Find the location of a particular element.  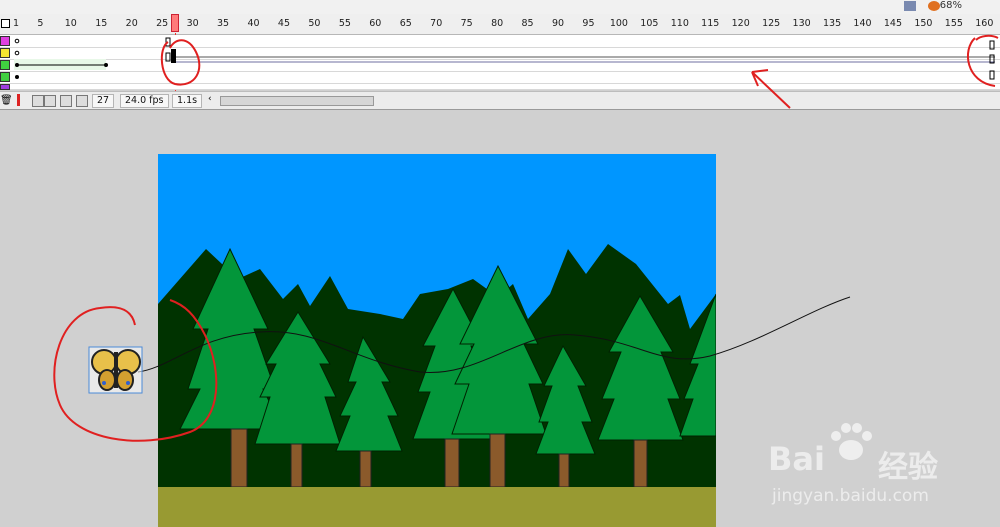

annotation-arrow is located at coordinates (771, 89).